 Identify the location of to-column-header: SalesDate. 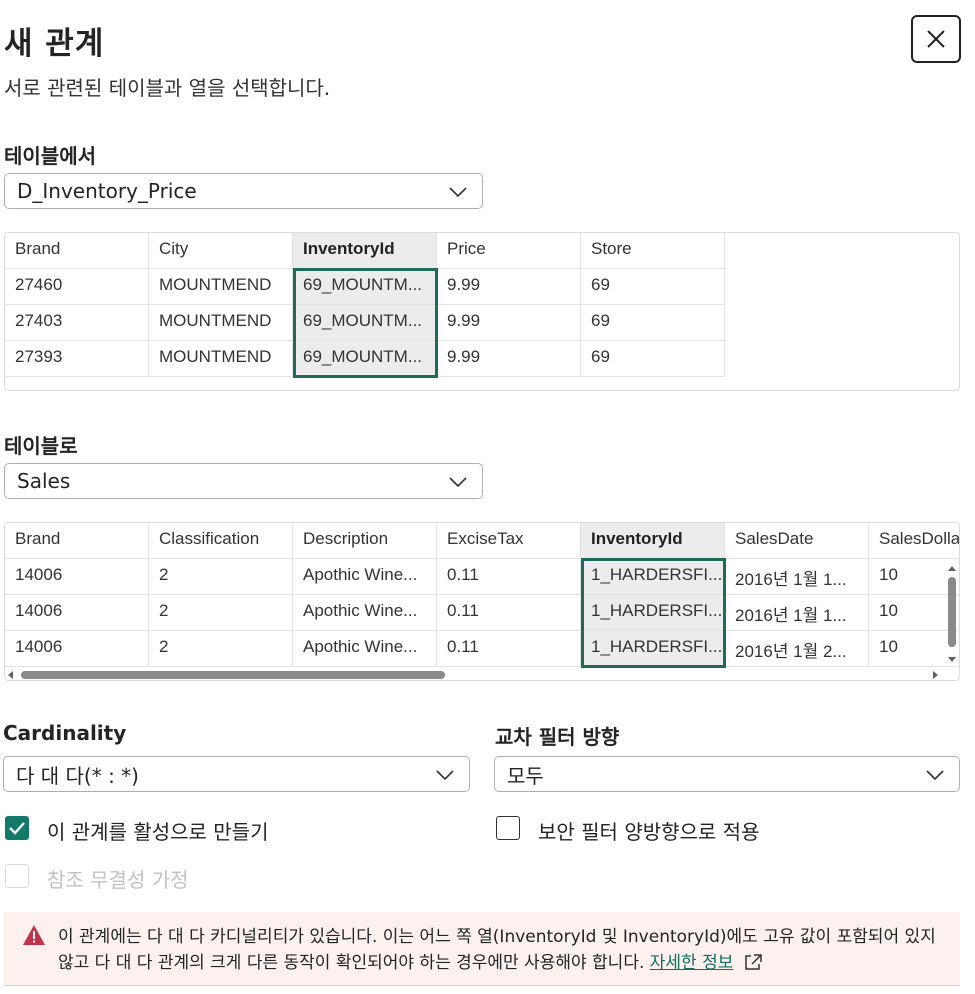
(797, 541).